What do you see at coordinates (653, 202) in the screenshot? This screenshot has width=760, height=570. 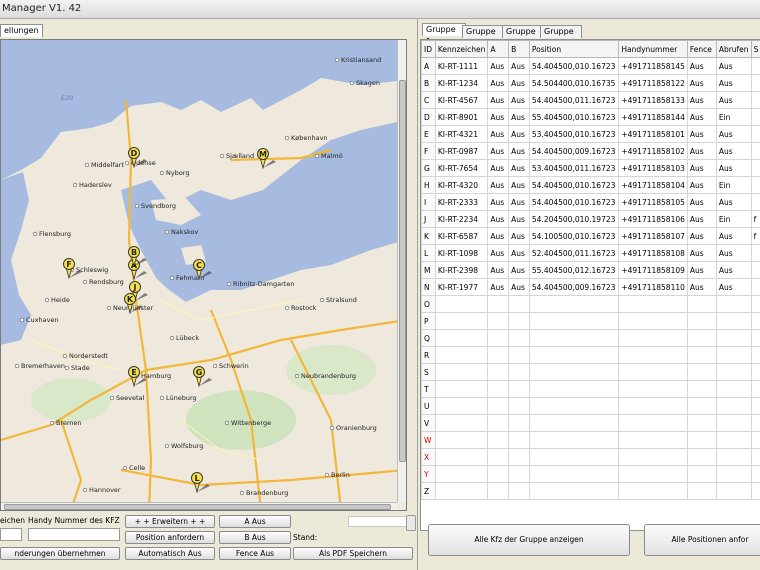 I see `table-cell: +491711858105` at bounding box center [653, 202].